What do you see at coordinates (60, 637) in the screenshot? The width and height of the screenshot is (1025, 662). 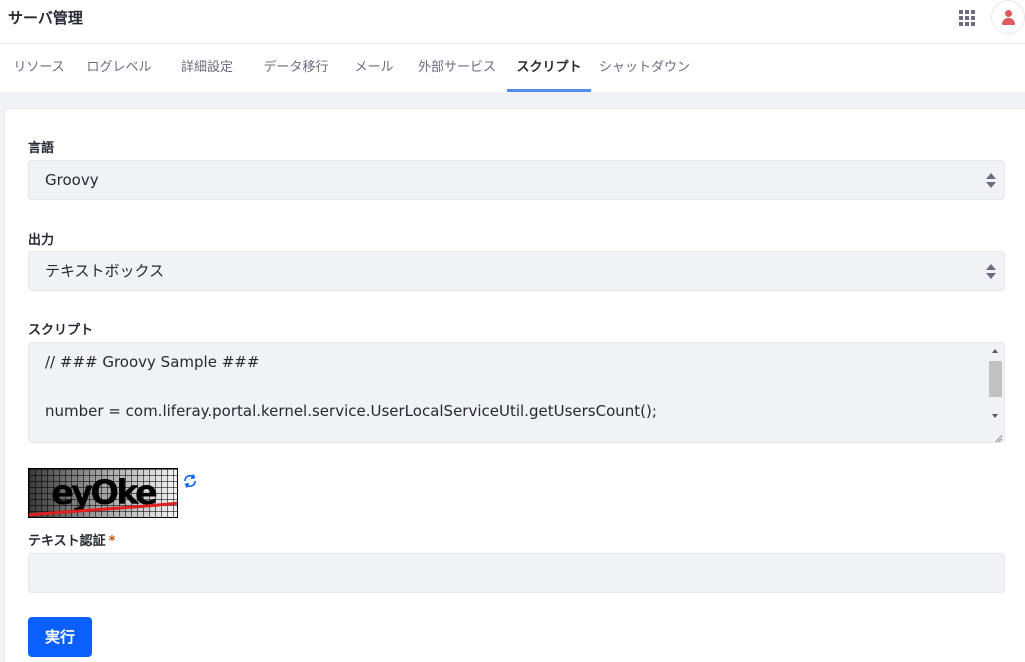 I see `execute-button: 実行` at bounding box center [60, 637].